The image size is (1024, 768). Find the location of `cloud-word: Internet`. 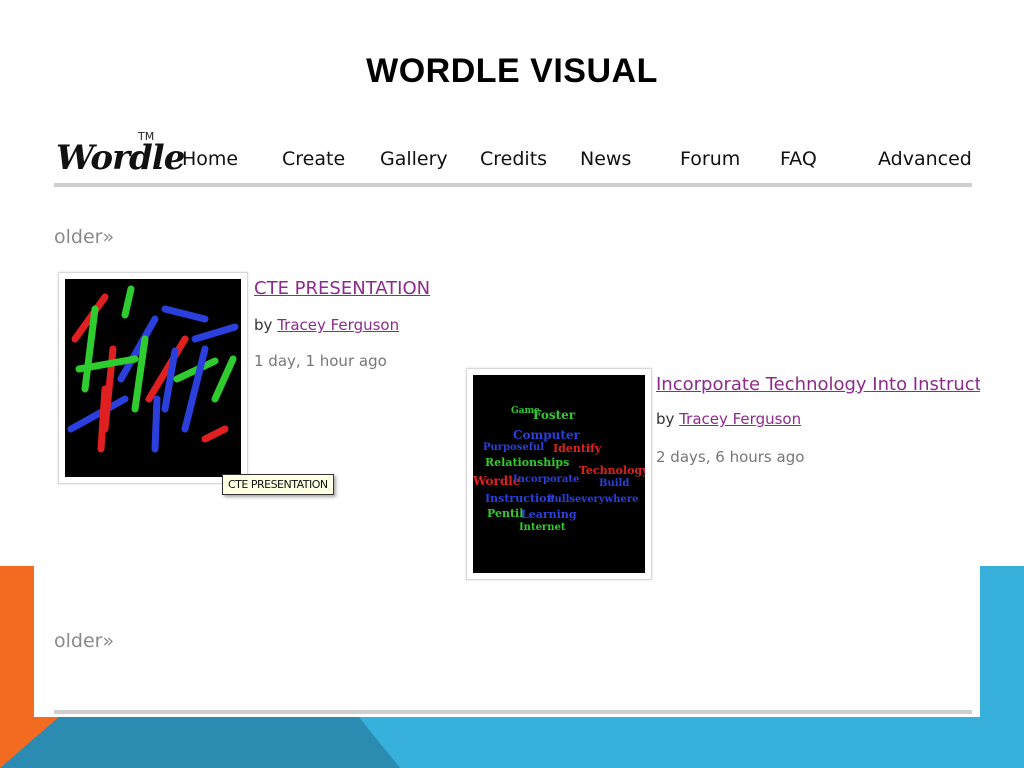

cloud-word: Internet is located at coordinates (542, 527).